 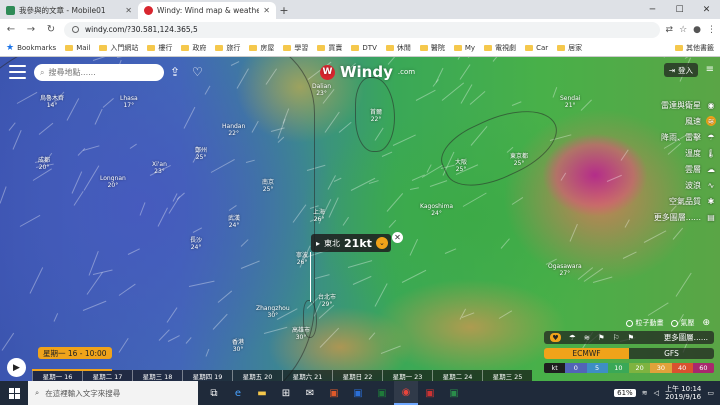 I want to click on search-box: ⌕, so click(x=99, y=72).